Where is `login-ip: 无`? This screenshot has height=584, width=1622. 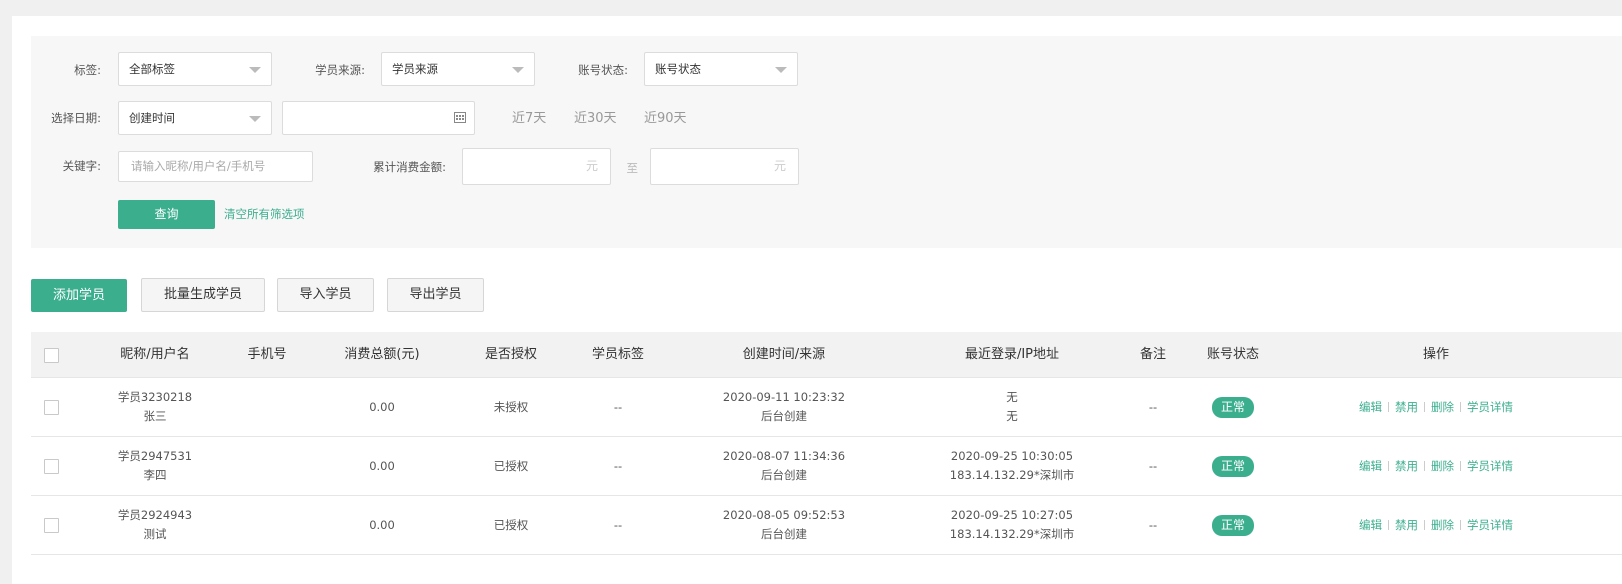 login-ip: 无 is located at coordinates (1012, 416).